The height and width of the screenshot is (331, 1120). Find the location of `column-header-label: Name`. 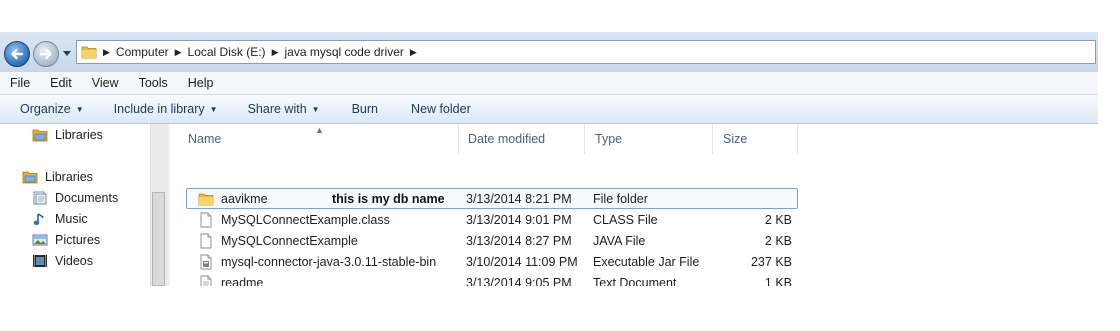

column-header-label: Name is located at coordinates (205, 139).